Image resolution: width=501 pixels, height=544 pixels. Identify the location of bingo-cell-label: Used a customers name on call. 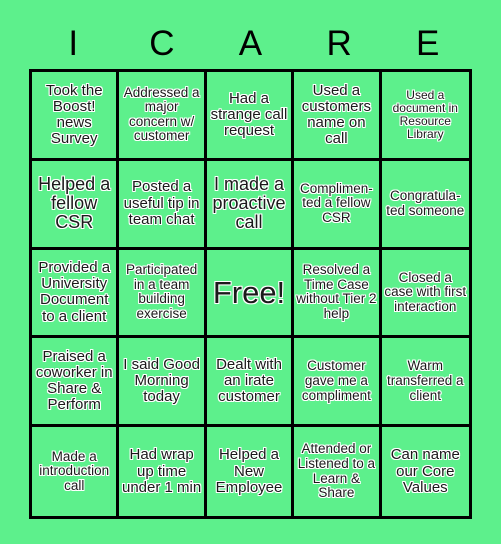
(336, 114).